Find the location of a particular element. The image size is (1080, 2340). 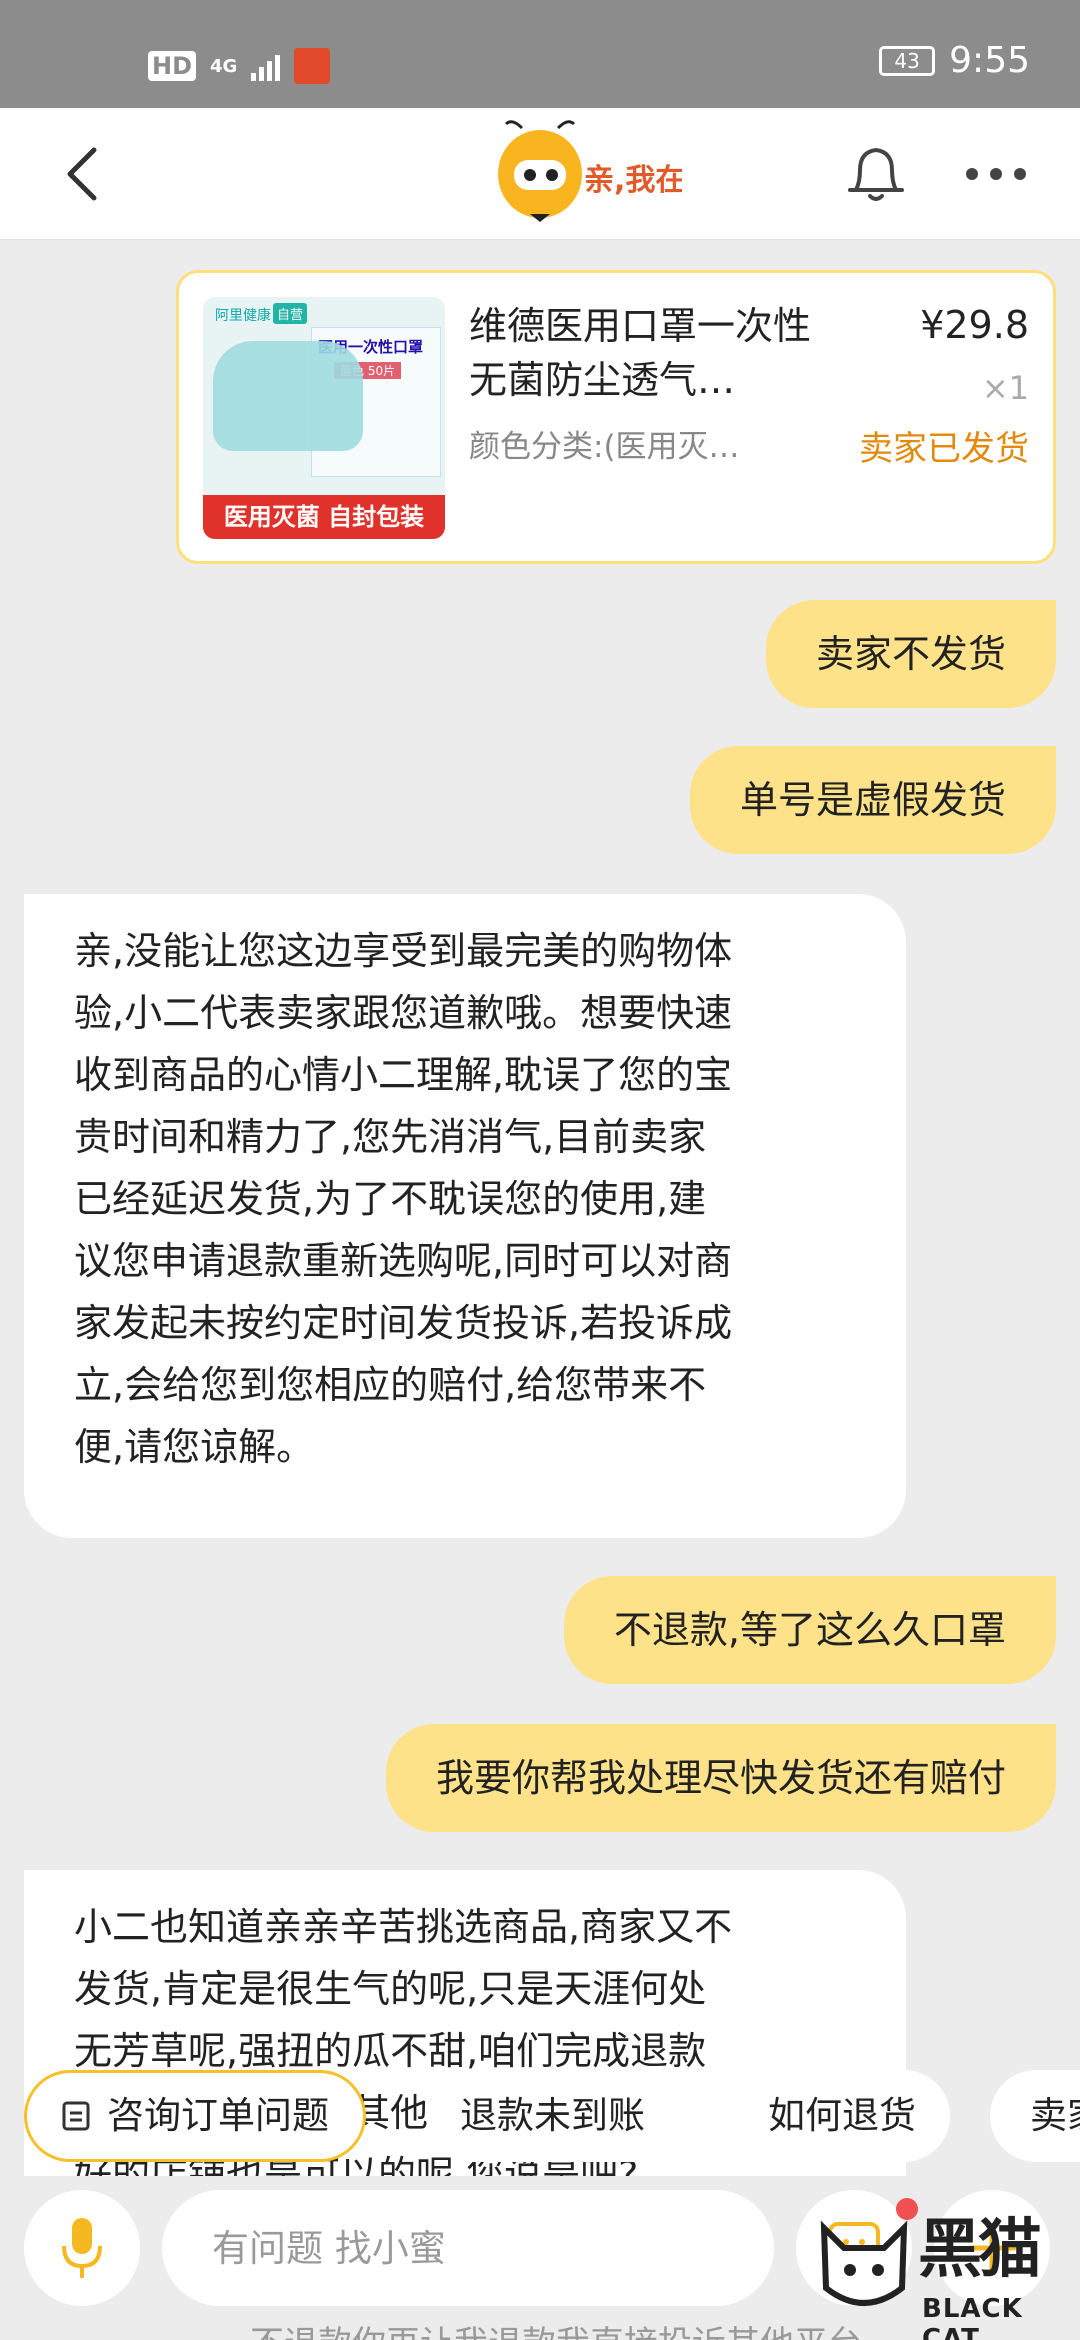

network-type: 4G is located at coordinates (224, 66).